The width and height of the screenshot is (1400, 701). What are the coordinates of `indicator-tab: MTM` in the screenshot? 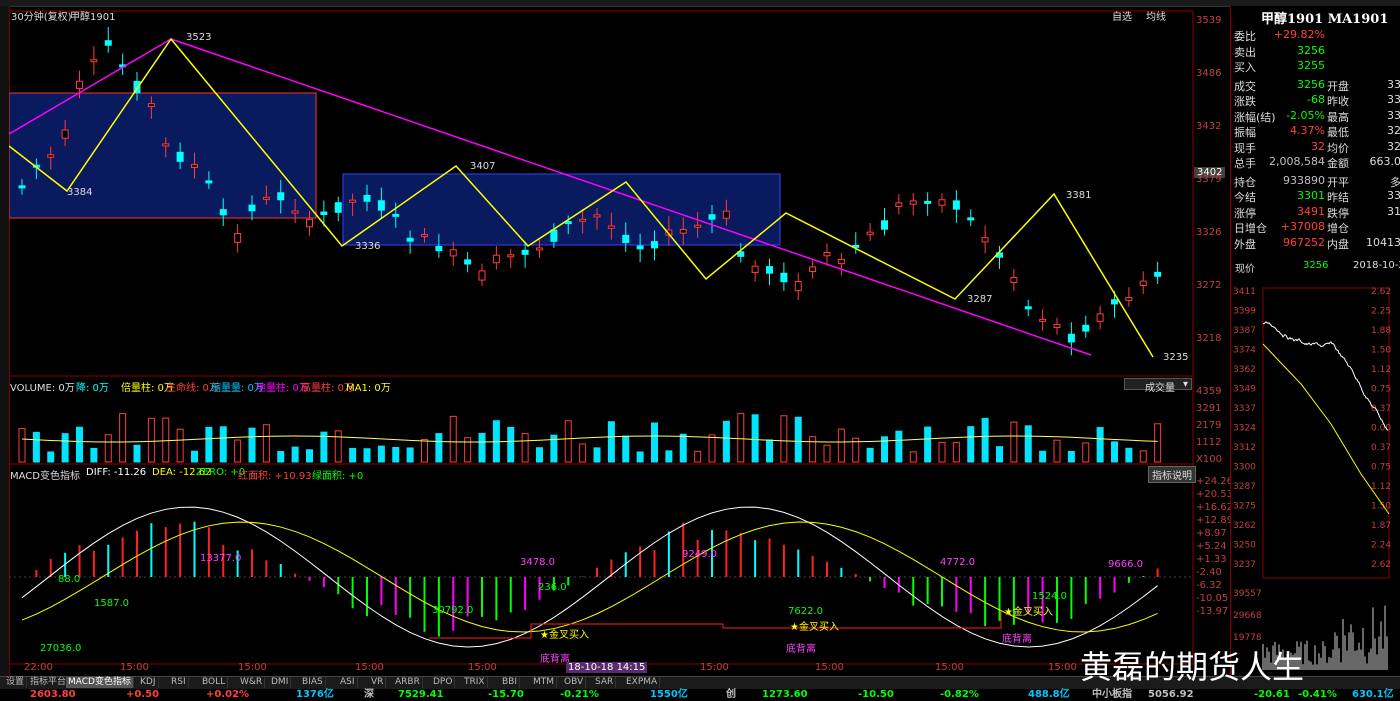 It's located at (544, 682).